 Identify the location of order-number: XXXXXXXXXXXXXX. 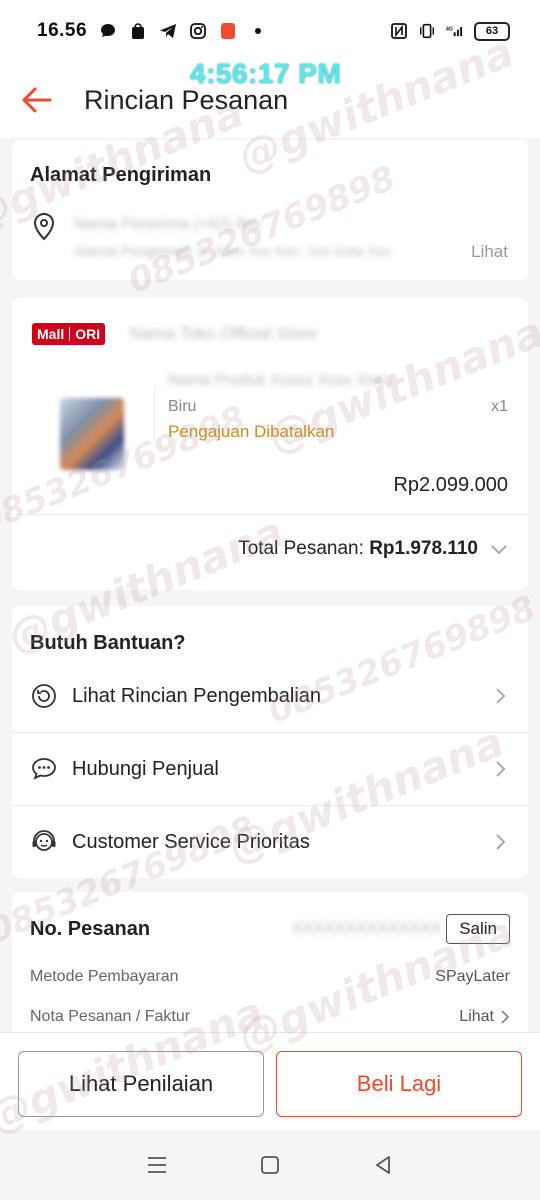
(367, 928).